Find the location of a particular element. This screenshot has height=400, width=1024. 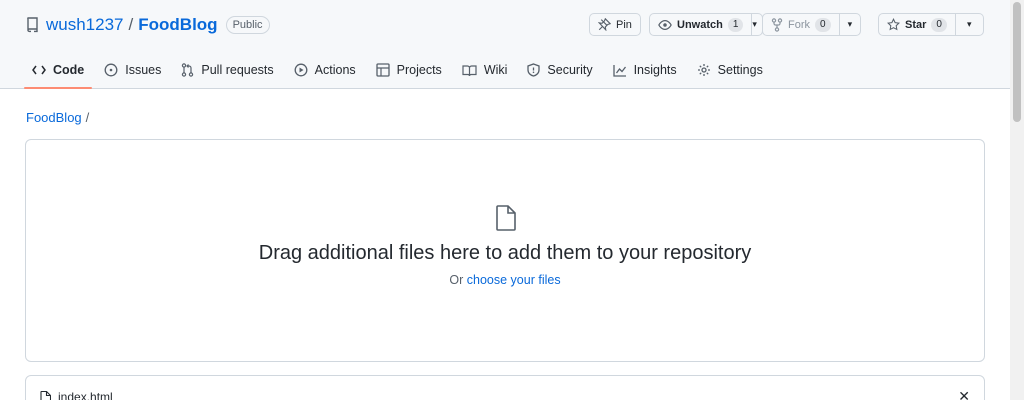

issue-icon is located at coordinates (111, 70).